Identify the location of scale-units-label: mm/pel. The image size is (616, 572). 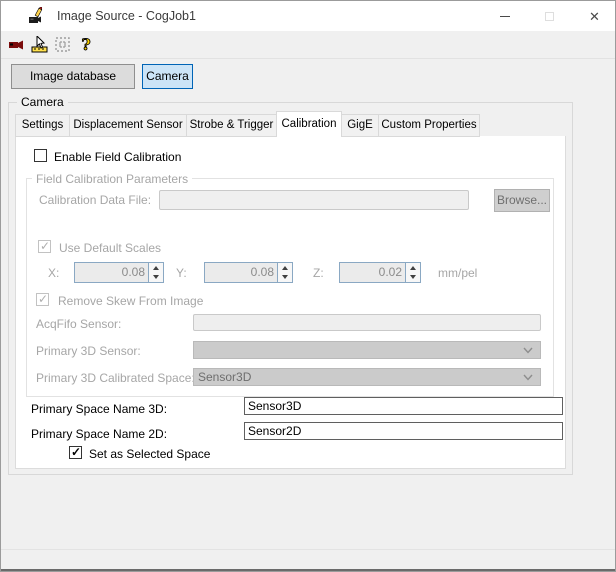
(458, 273).